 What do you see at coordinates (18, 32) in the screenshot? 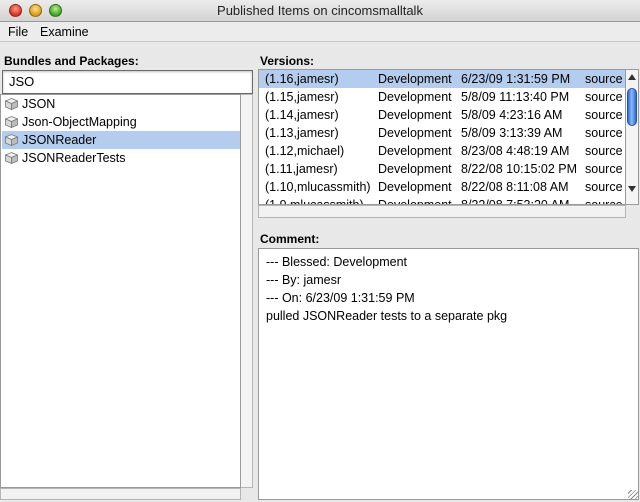
I see `menu-file: File` at bounding box center [18, 32].